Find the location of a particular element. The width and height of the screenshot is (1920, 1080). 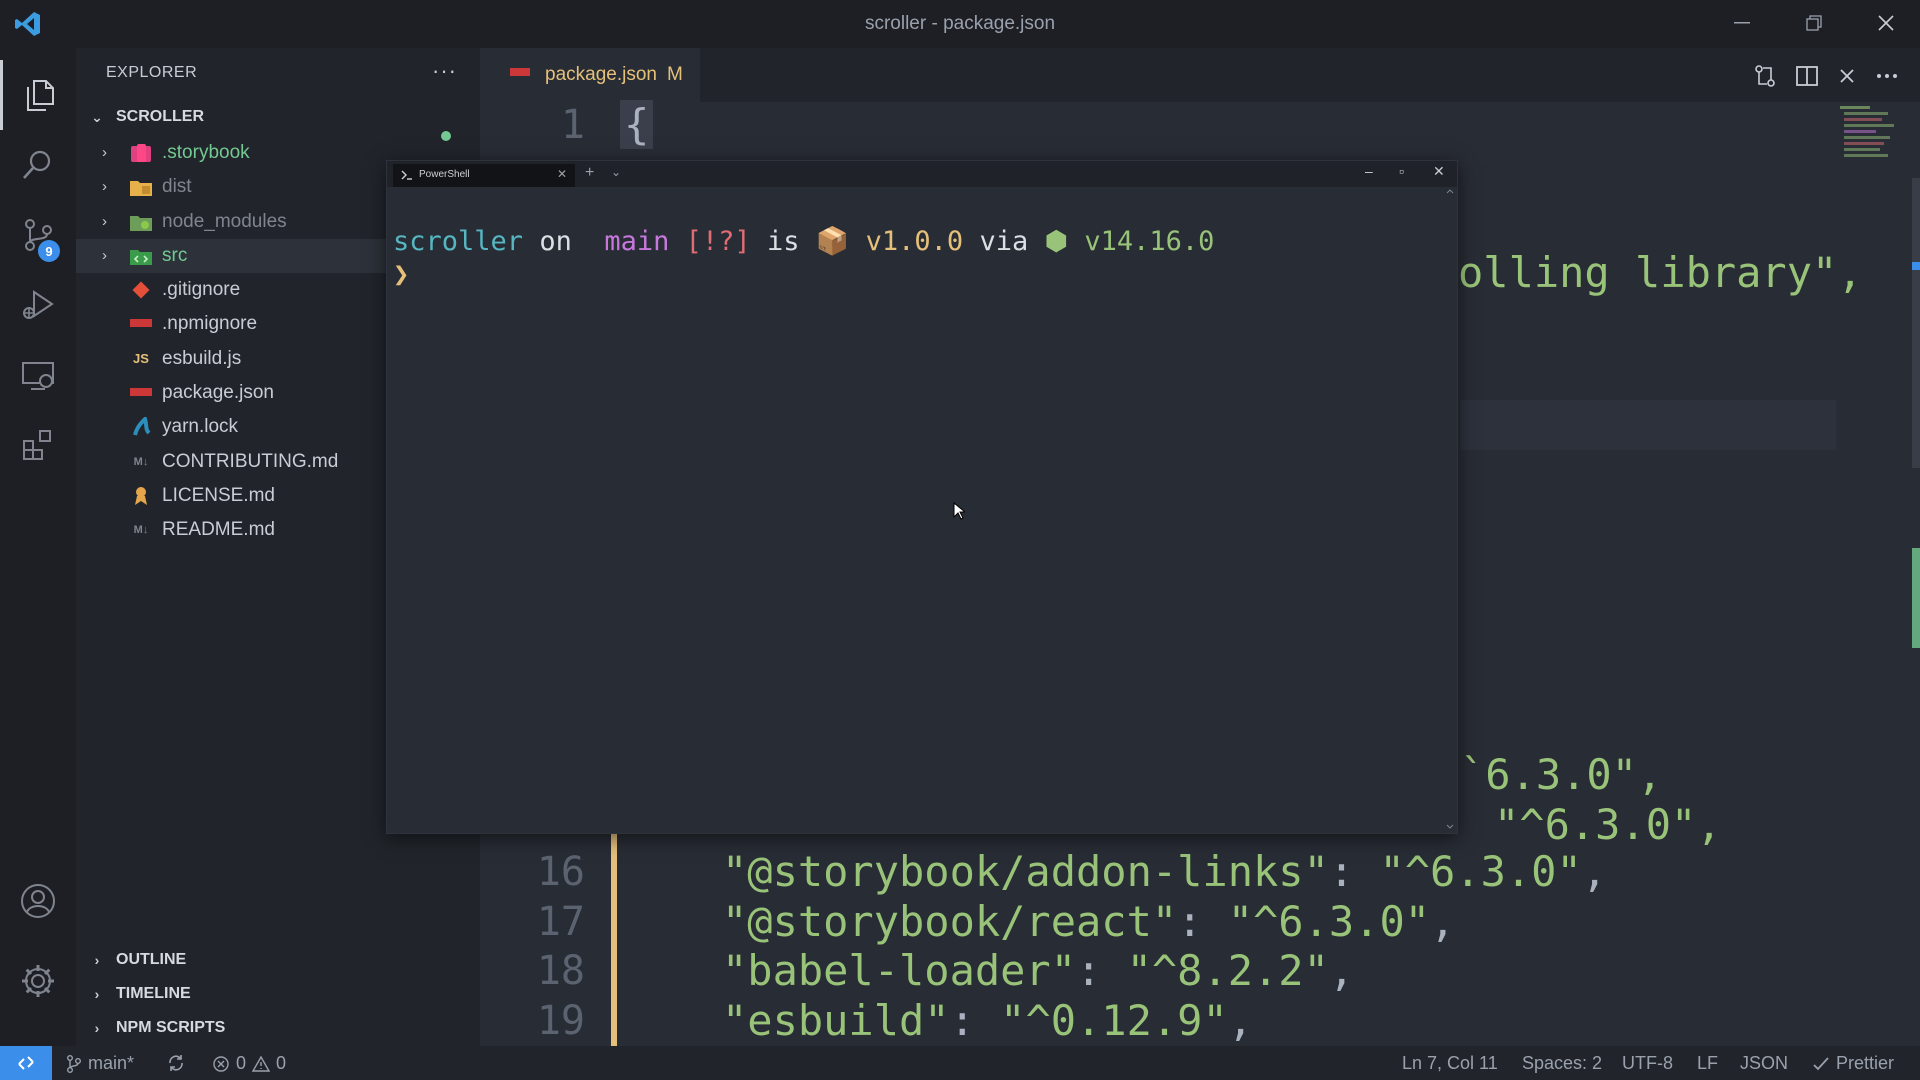

package-icon: 📦 is located at coordinates (832, 241).